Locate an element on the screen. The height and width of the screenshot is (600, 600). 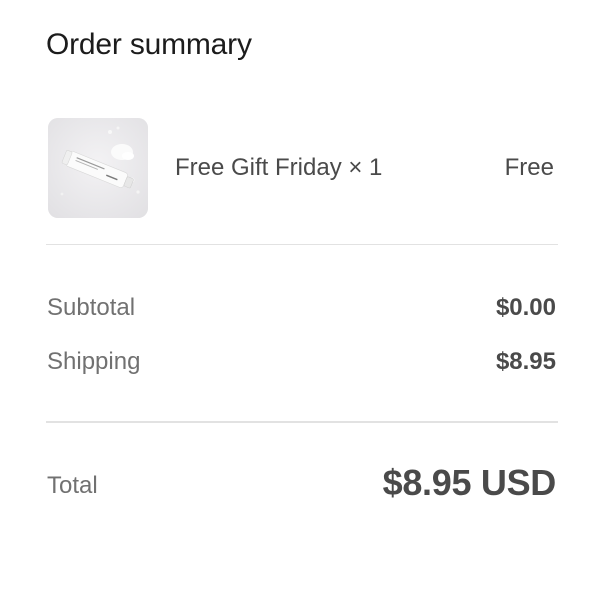
product-thumbnail is located at coordinates (98, 168).